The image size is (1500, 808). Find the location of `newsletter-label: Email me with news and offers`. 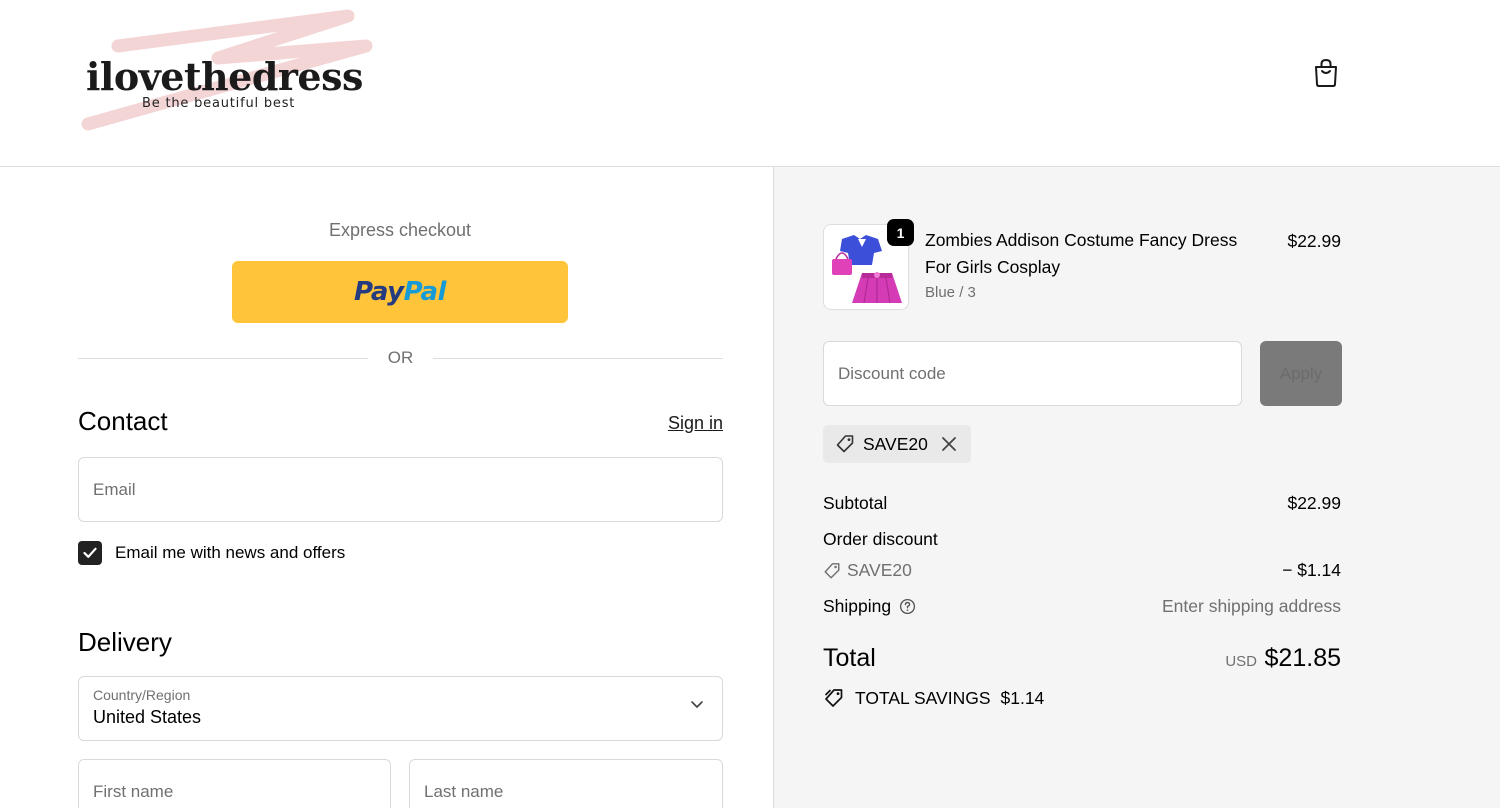

newsletter-label: Email me with news and offers is located at coordinates (230, 552).